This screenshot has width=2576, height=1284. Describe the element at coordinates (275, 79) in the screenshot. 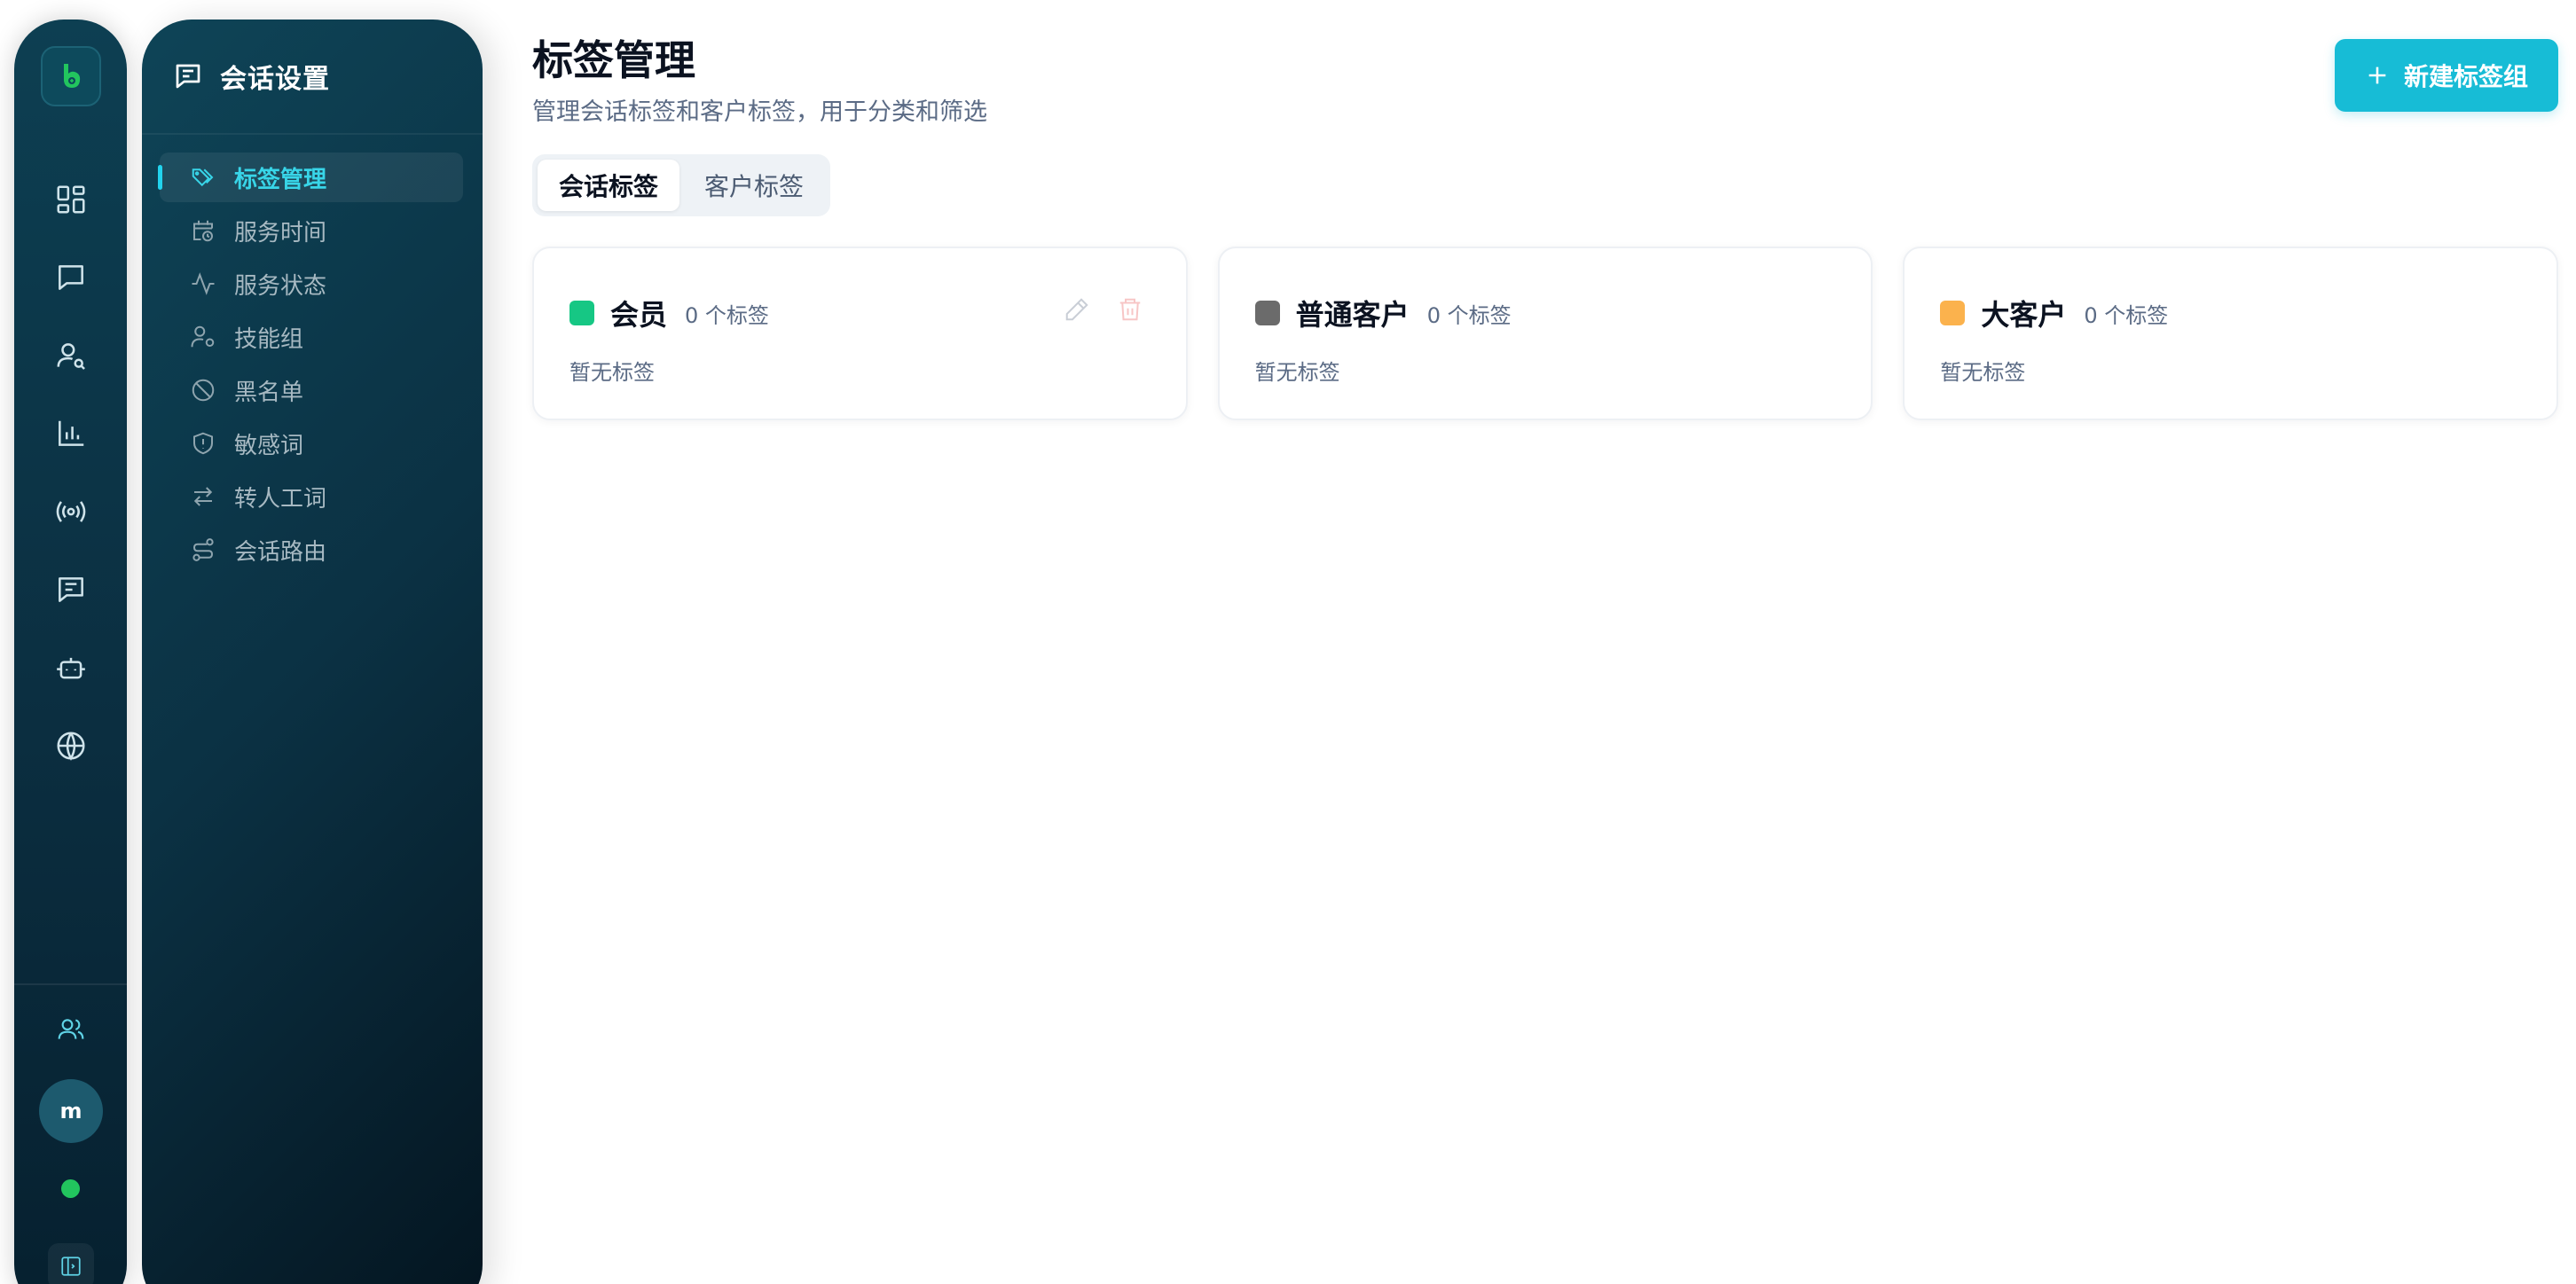

I see `sidebar-title: 会话设置` at that location.